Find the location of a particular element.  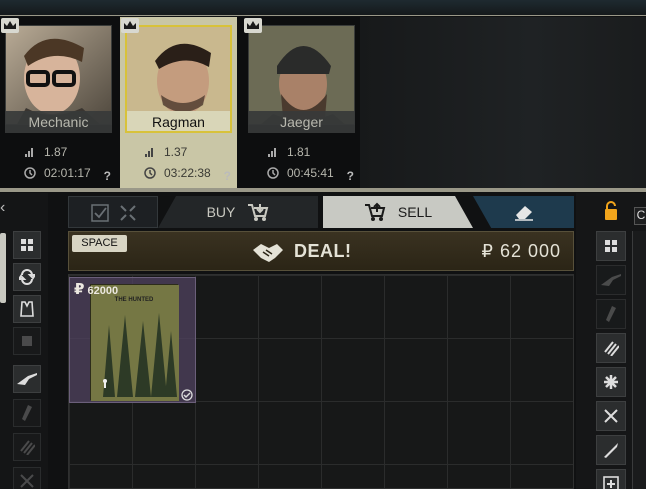

puzzle-icon is located at coordinates (27, 341).